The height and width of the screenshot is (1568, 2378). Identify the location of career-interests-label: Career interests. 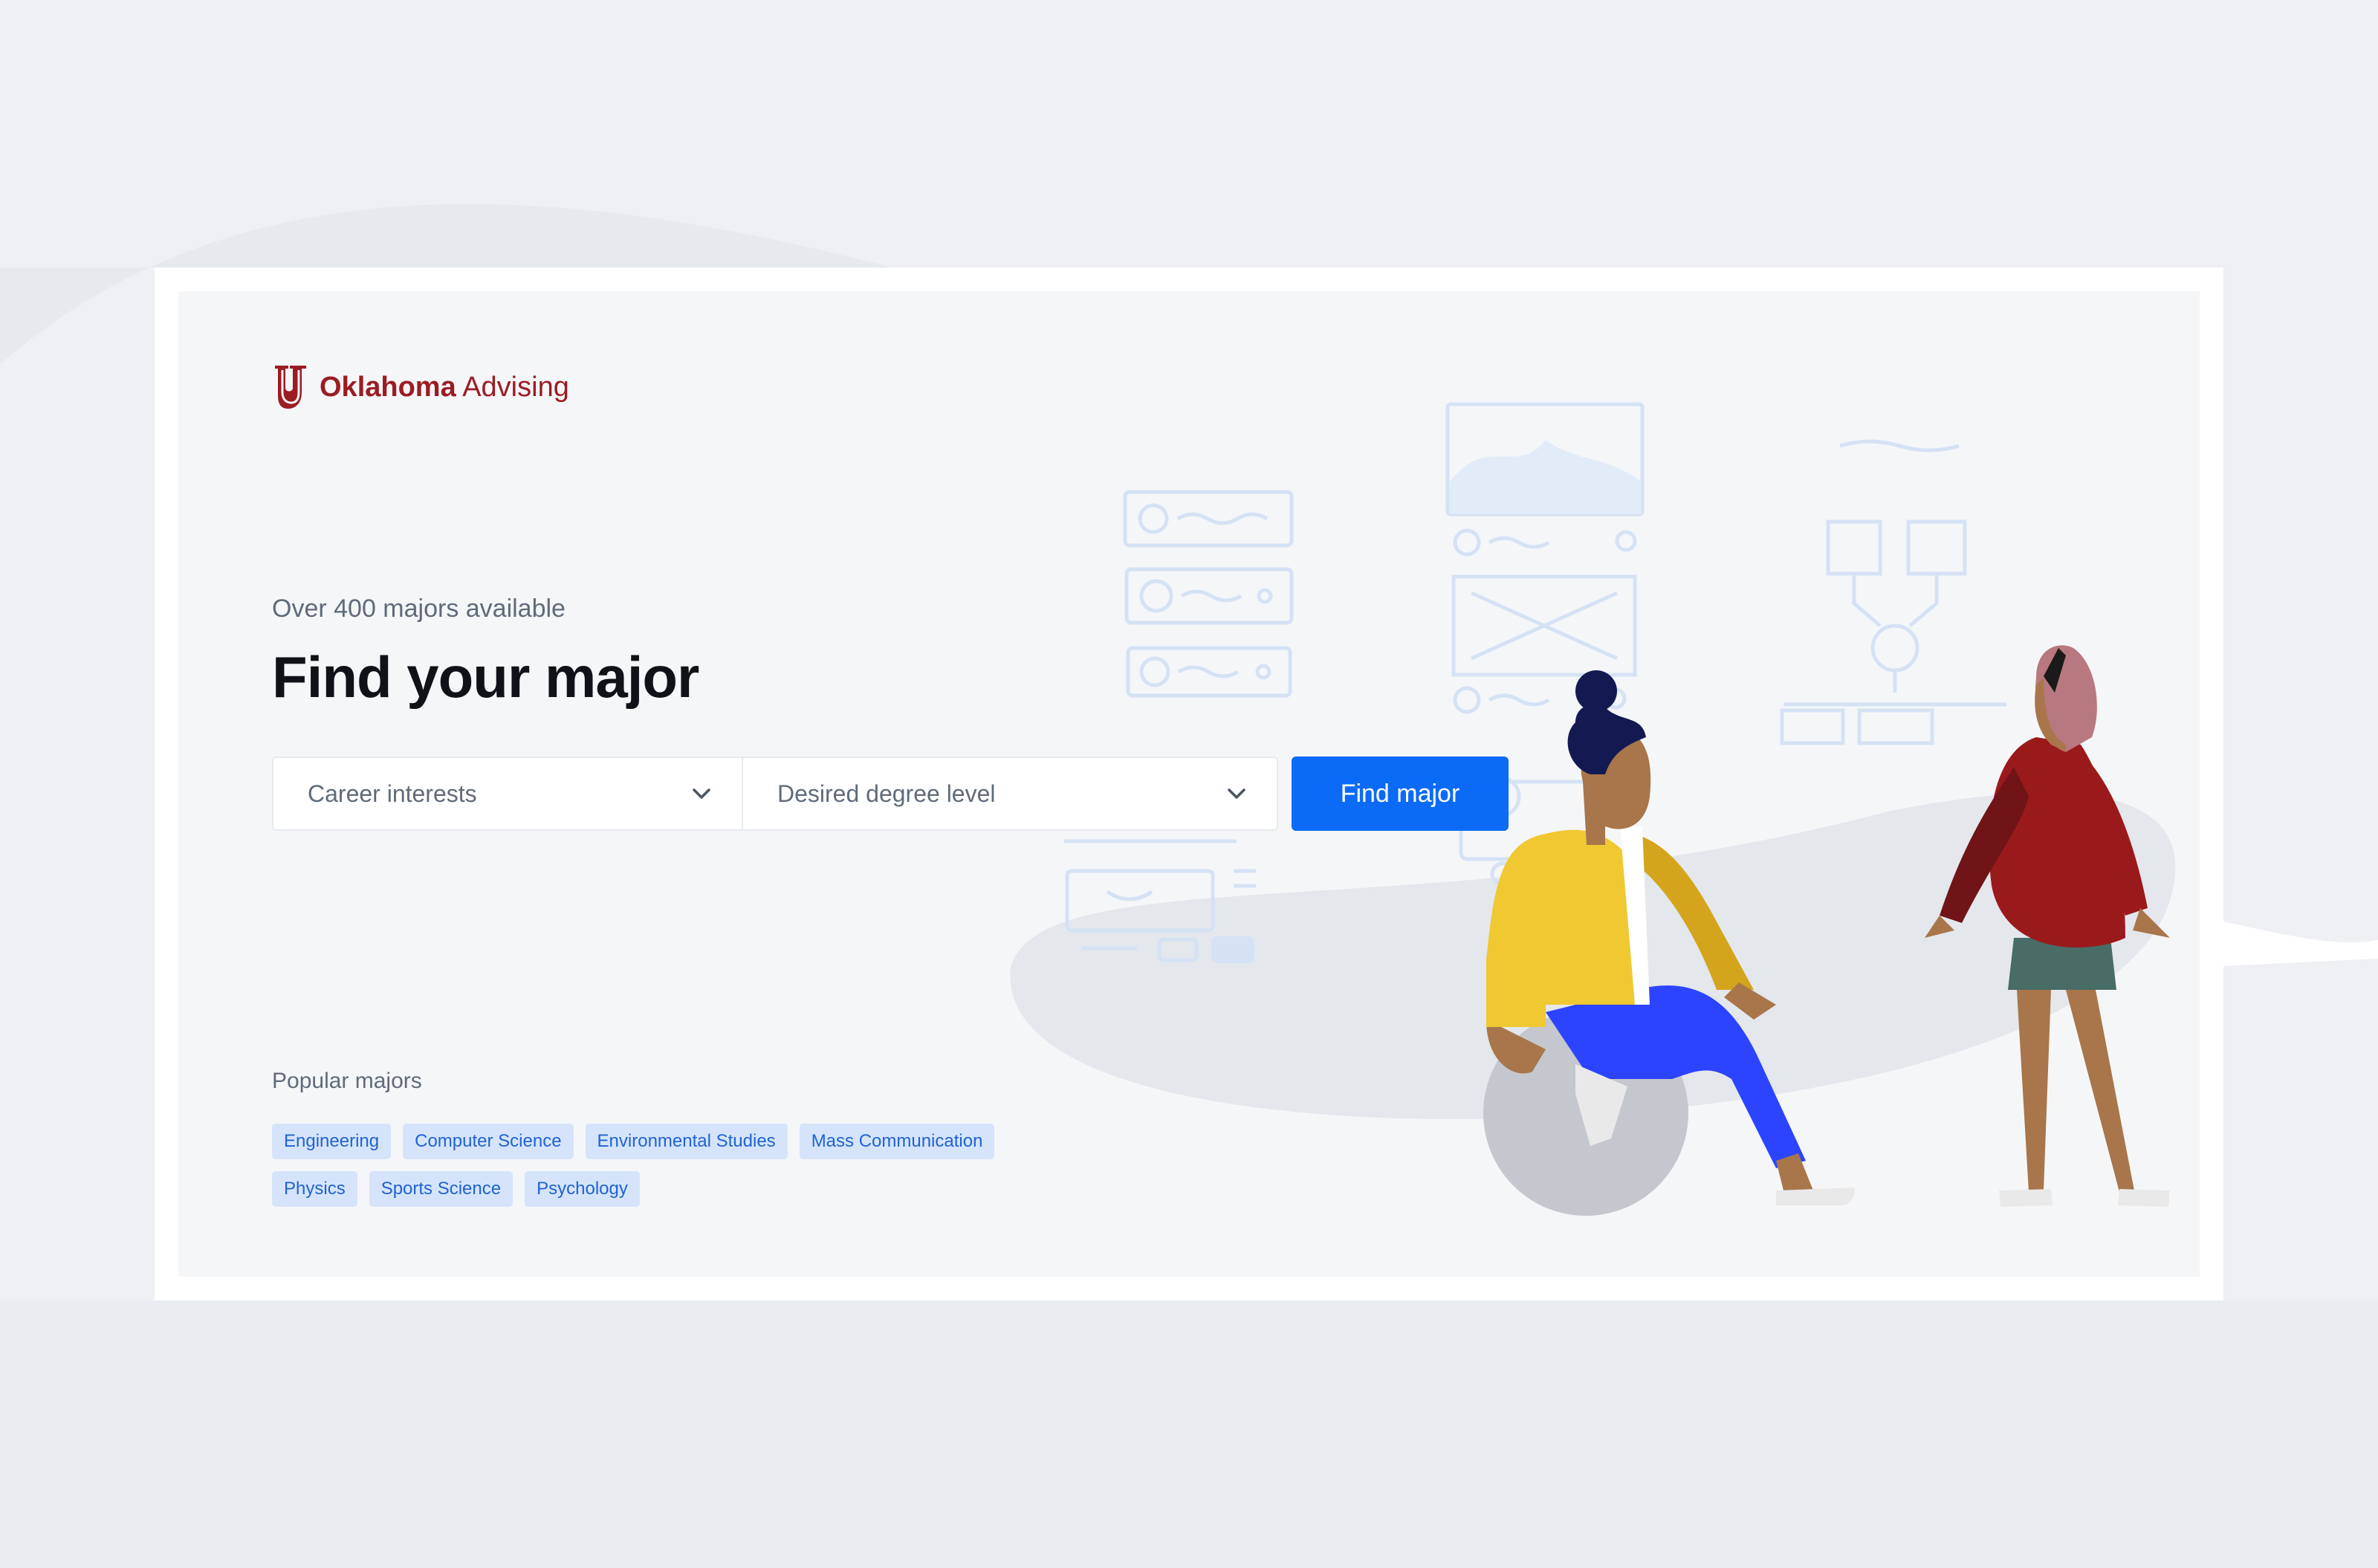
(392, 793).